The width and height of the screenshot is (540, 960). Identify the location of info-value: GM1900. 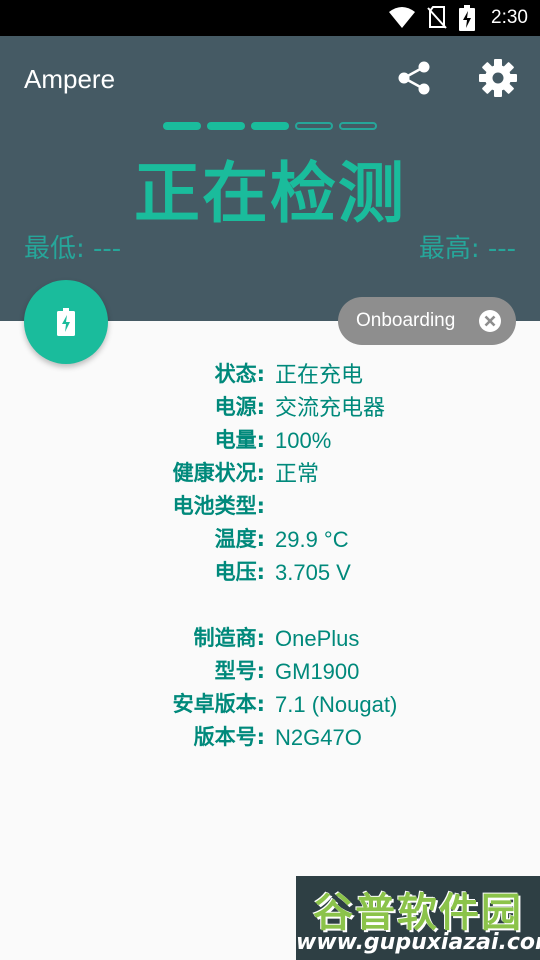
(317, 671).